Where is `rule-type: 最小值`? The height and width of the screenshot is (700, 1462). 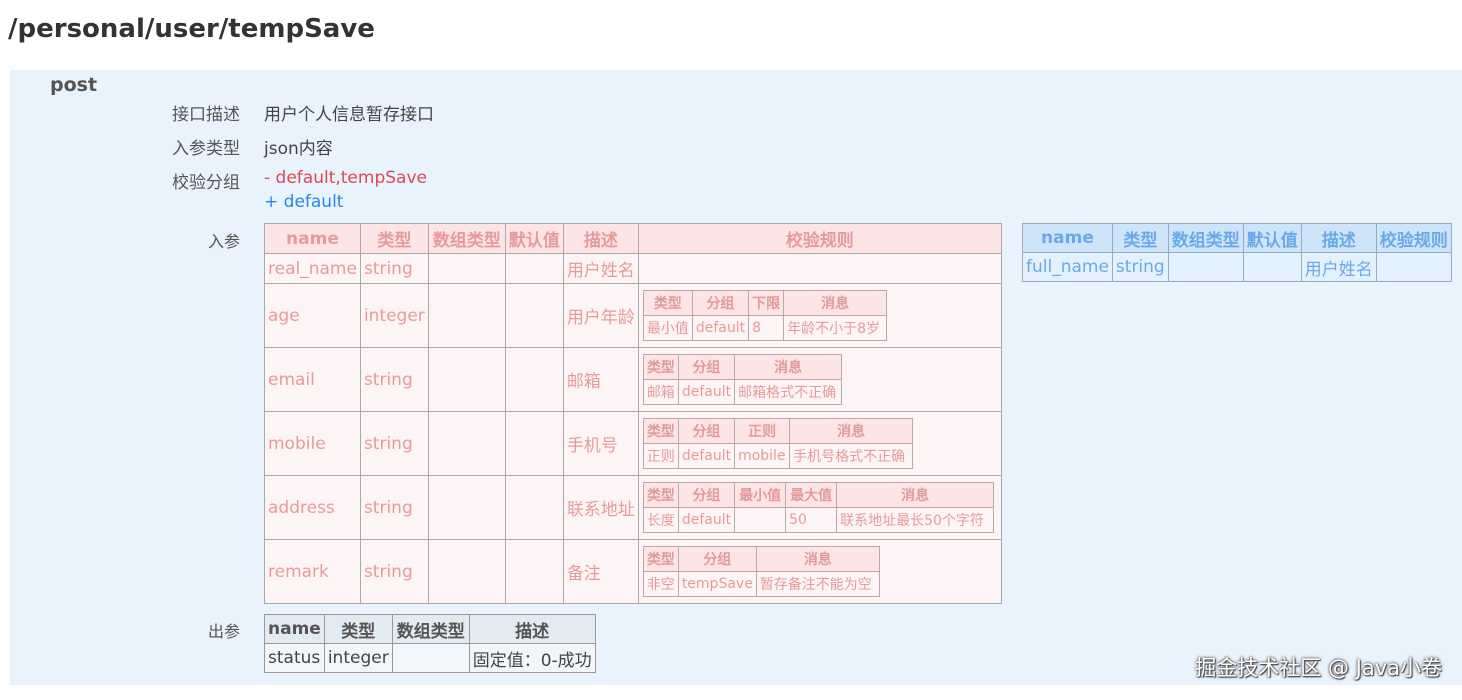 rule-type: 最小值 is located at coordinates (667, 328).